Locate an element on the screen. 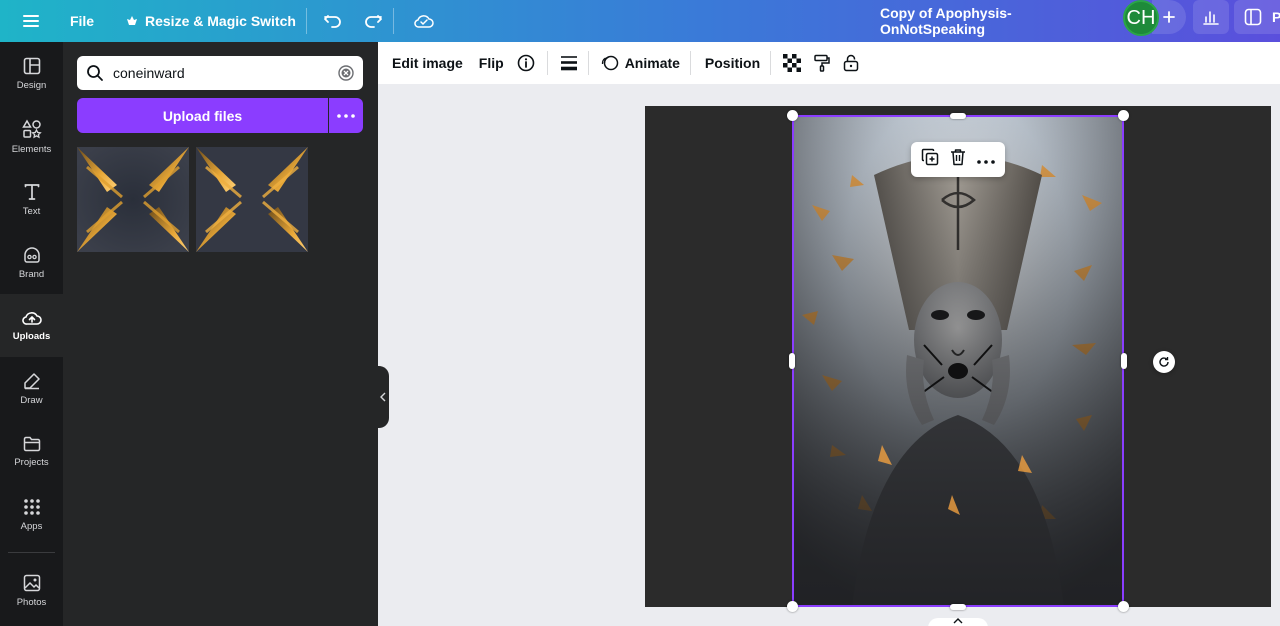  resize-magic-switch-button: Resize & Magic Switch is located at coordinates (211, 21).